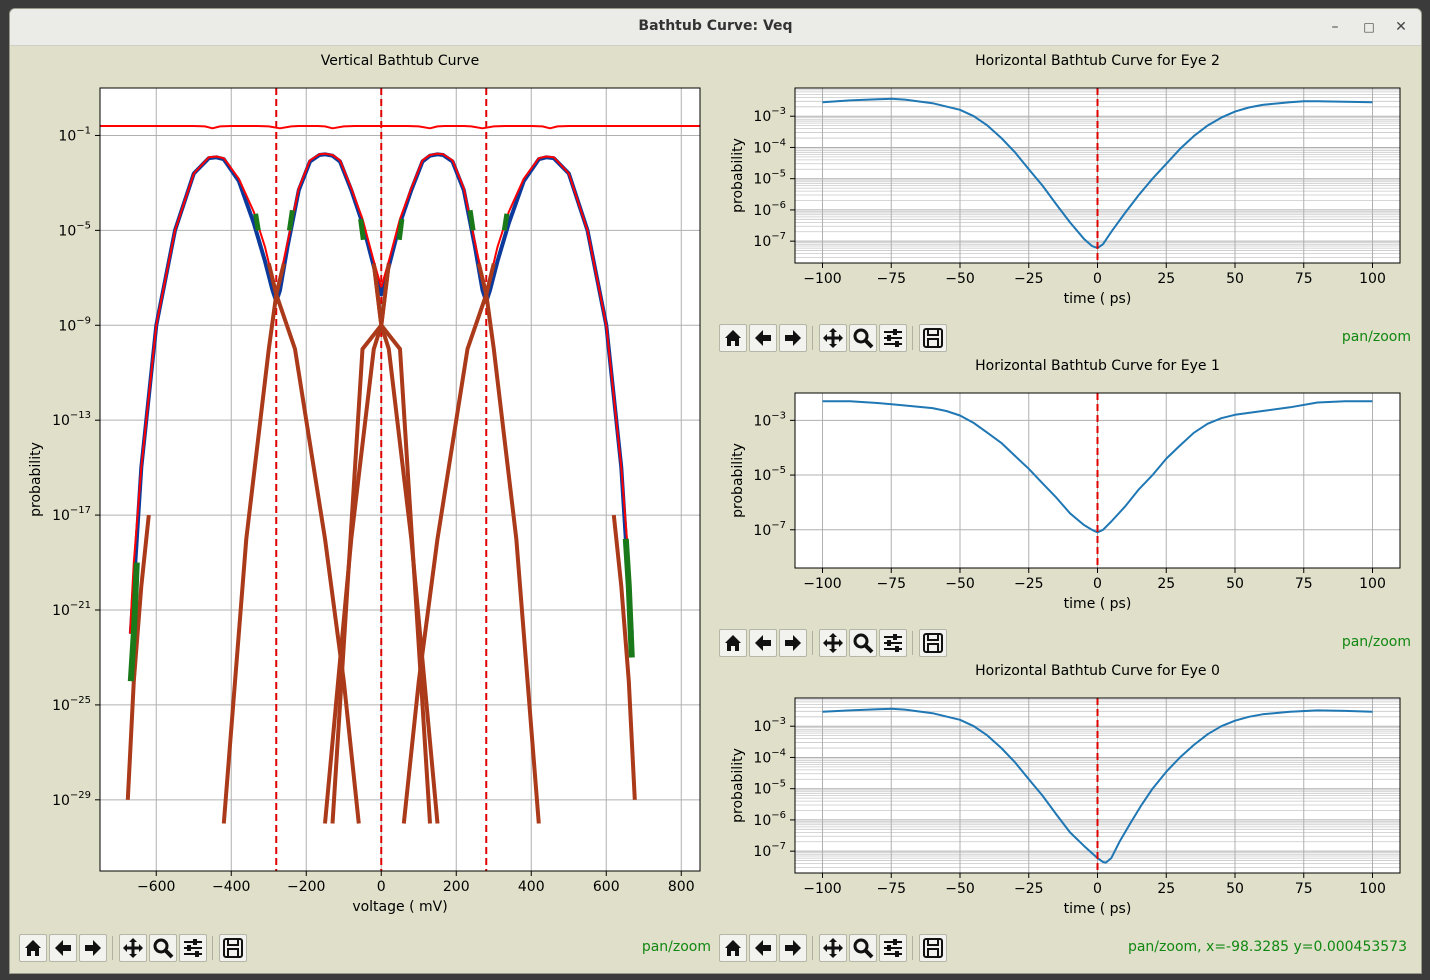  What do you see at coordinates (1097, 61) in the screenshot?
I see `chart-title: Horizontal Bathtub Curve for Eye 2` at bounding box center [1097, 61].